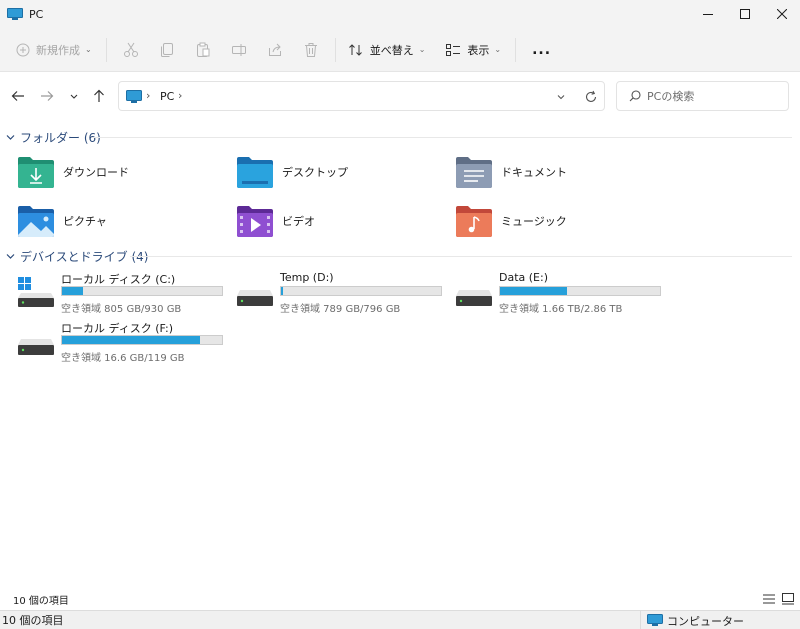  Describe the element at coordinates (36, 14) in the screenshot. I see `window-title: PC` at that location.